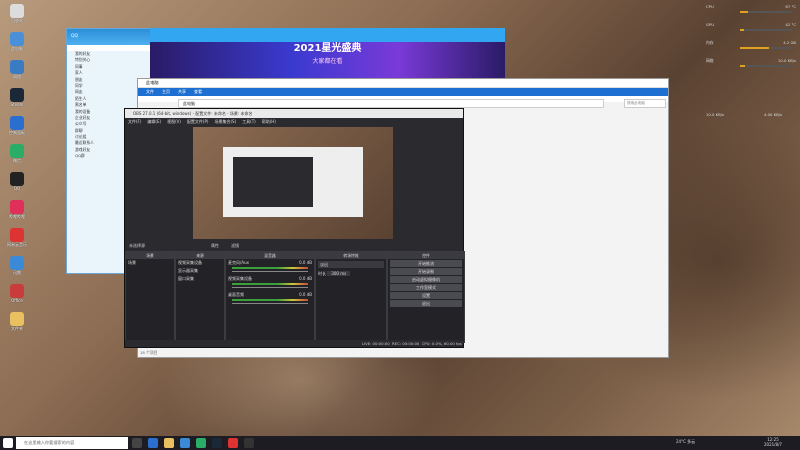  What do you see at coordinates (249, 121) in the screenshot?
I see `obs-menu-item: 工具(T)` at bounding box center [249, 121].